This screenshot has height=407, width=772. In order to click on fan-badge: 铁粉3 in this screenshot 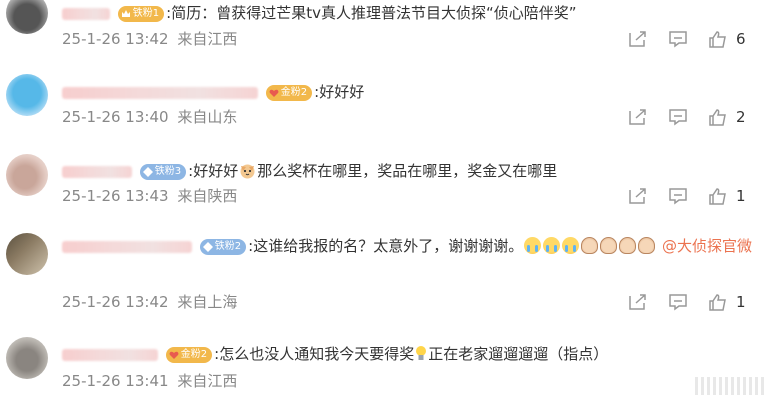, I will do `click(163, 171)`.